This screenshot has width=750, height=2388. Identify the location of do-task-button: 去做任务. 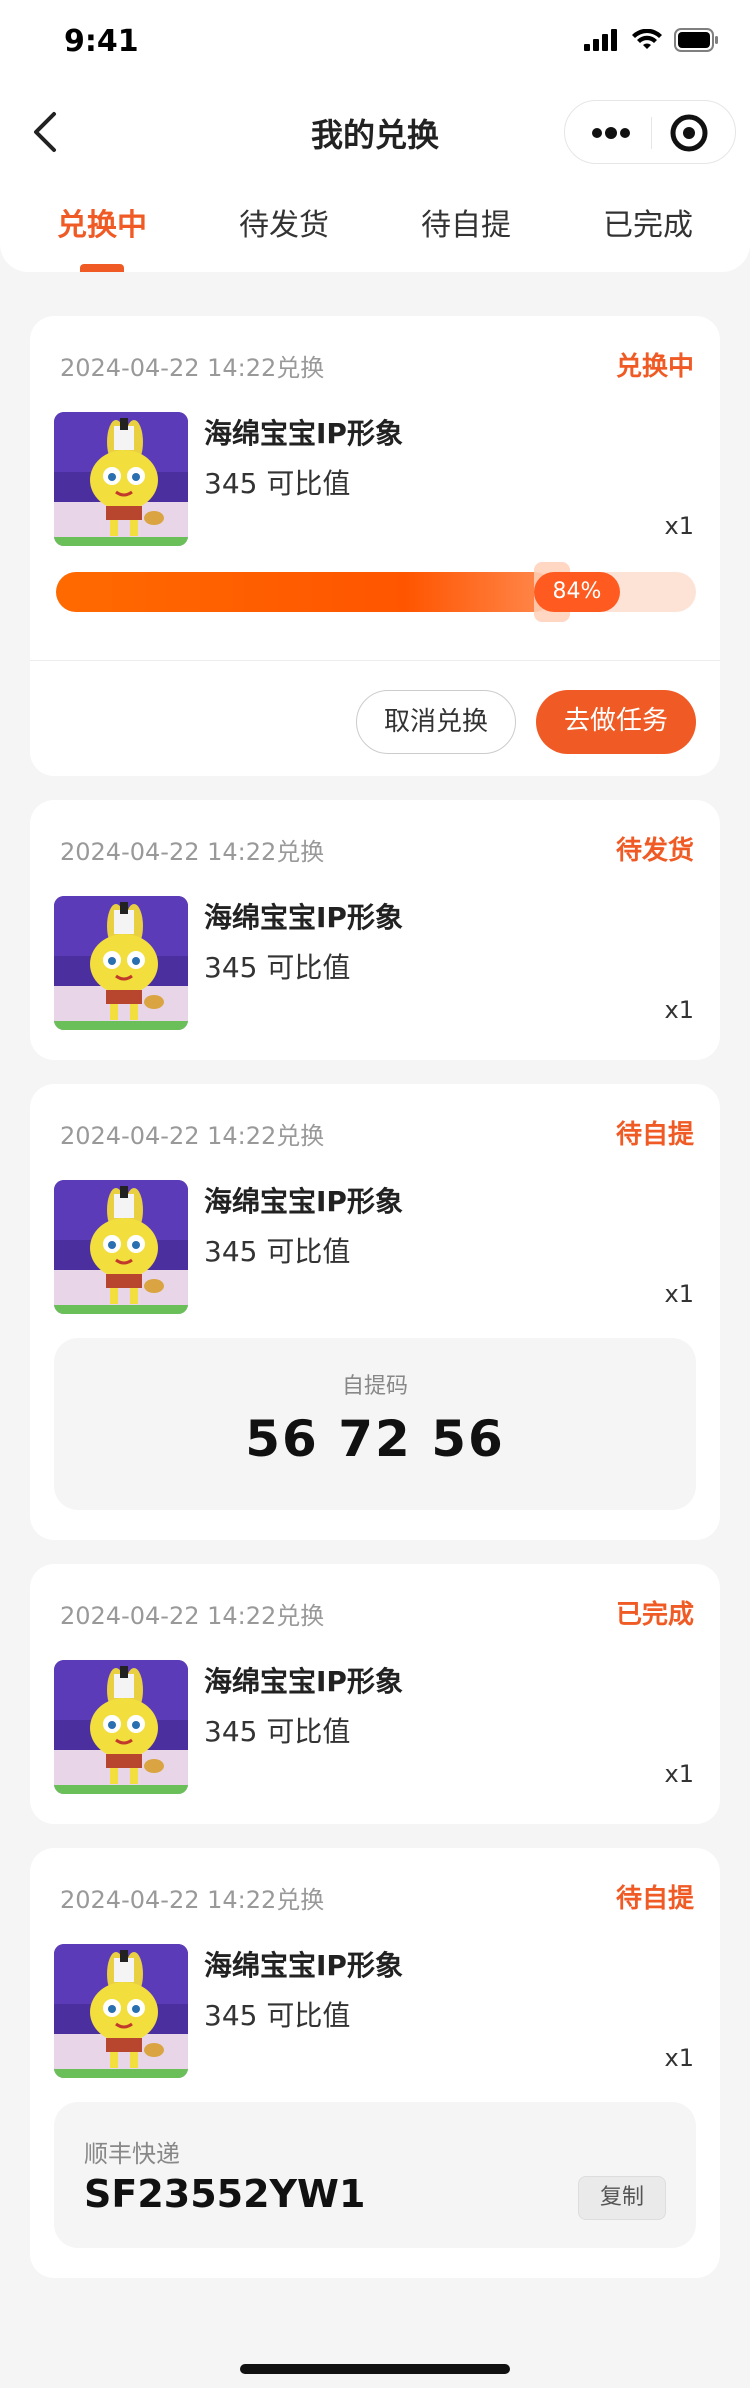
(616, 722).